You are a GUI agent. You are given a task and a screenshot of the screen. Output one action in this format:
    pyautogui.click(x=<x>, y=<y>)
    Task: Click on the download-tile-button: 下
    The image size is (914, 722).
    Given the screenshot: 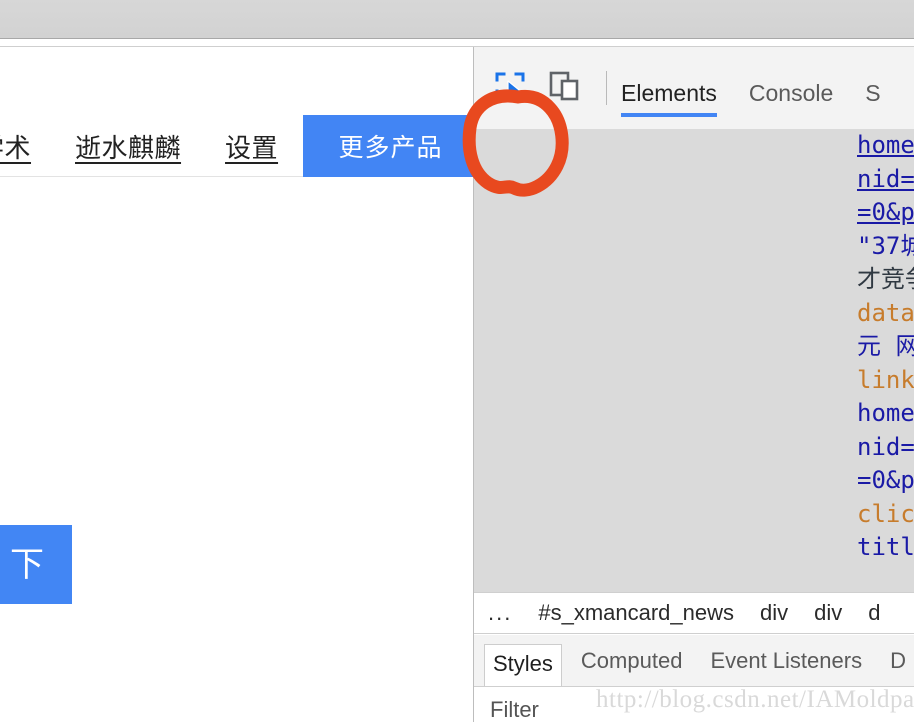 What is the action you would take?
    pyautogui.click(x=36, y=564)
    